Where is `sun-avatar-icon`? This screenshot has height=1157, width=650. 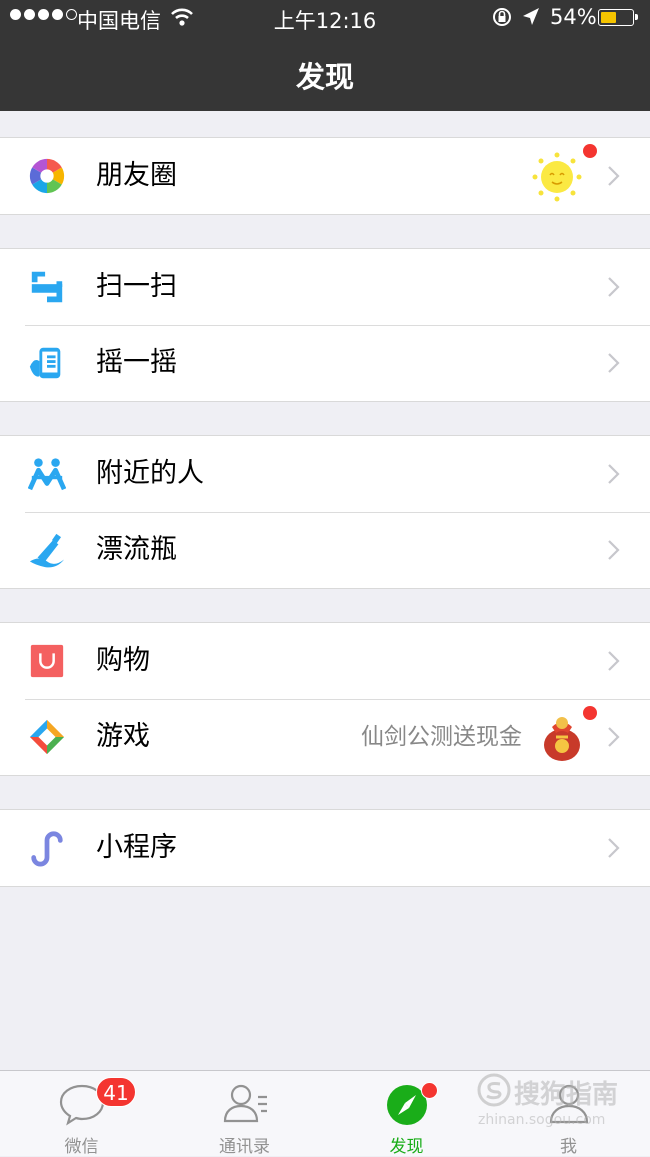 sun-avatar-icon is located at coordinates (557, 177).